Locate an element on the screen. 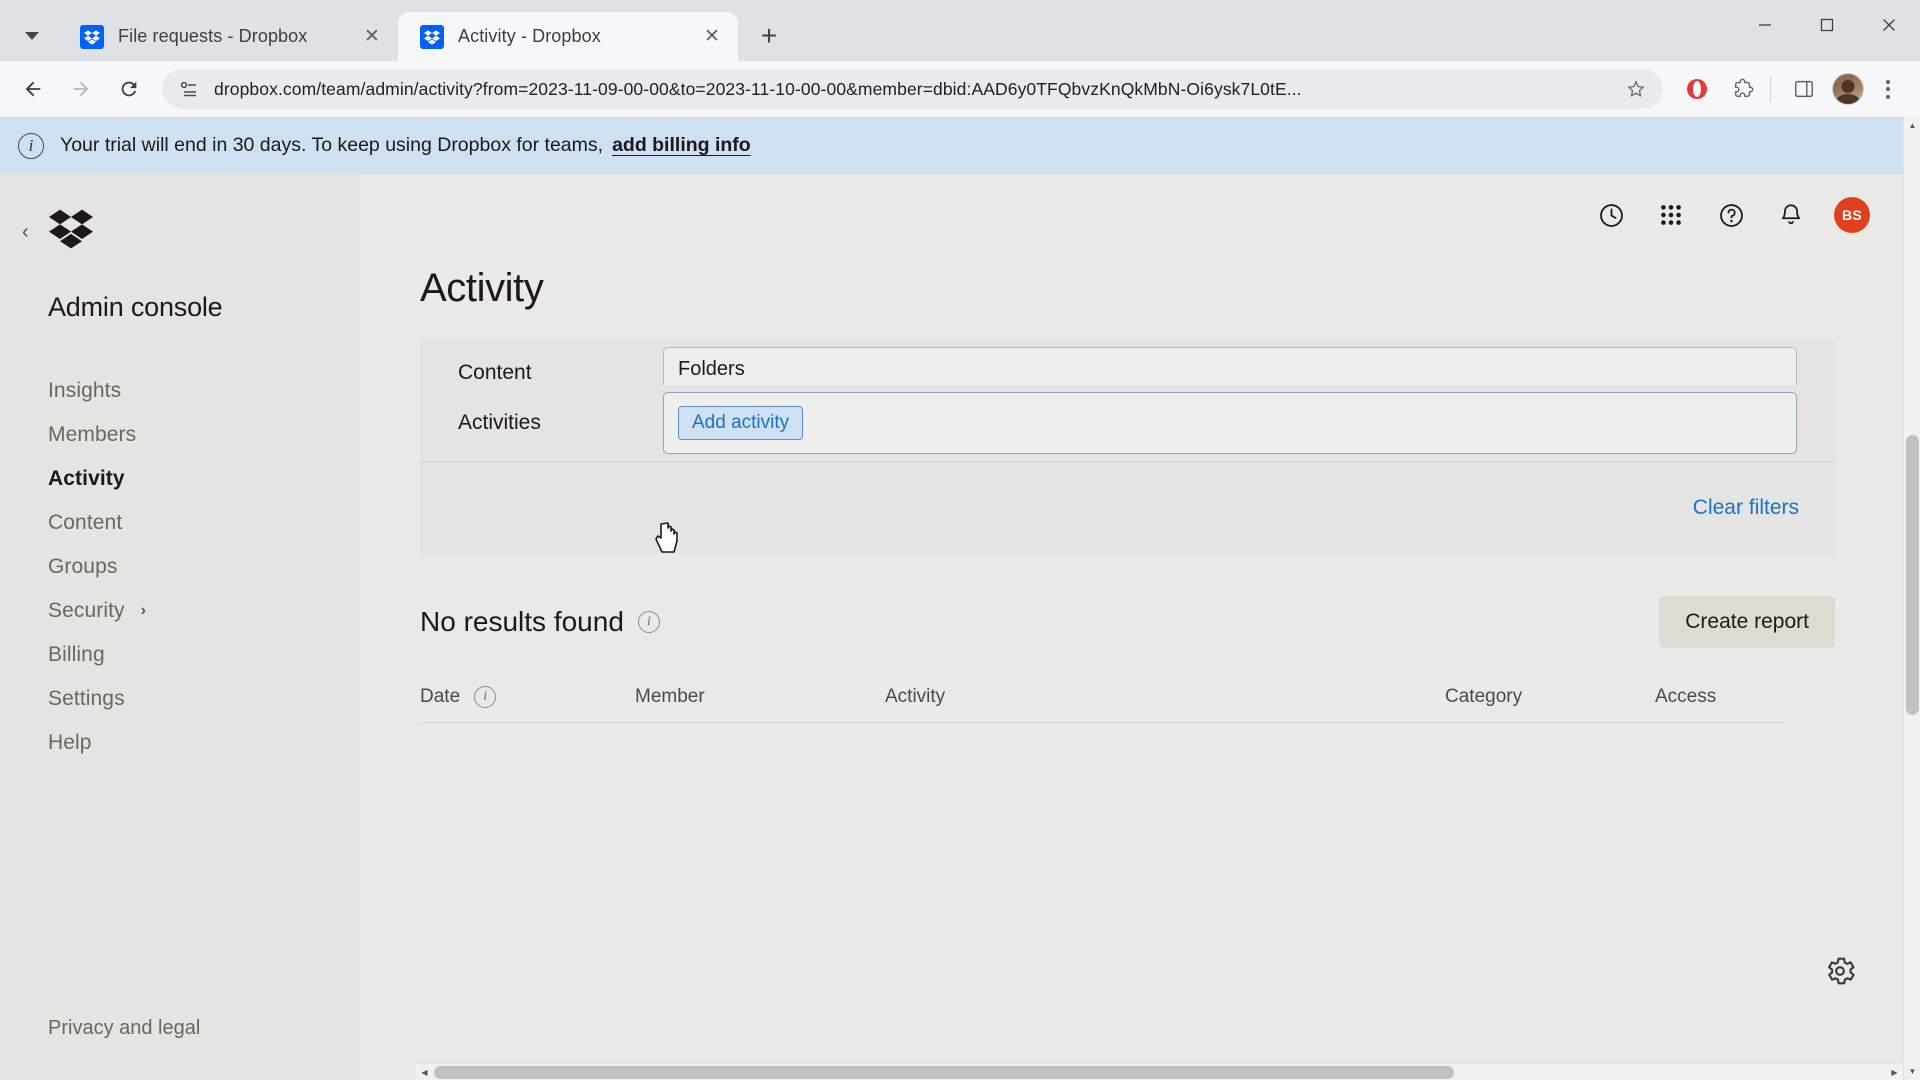  column-header-member: Member is located at coordinates (760, 697).